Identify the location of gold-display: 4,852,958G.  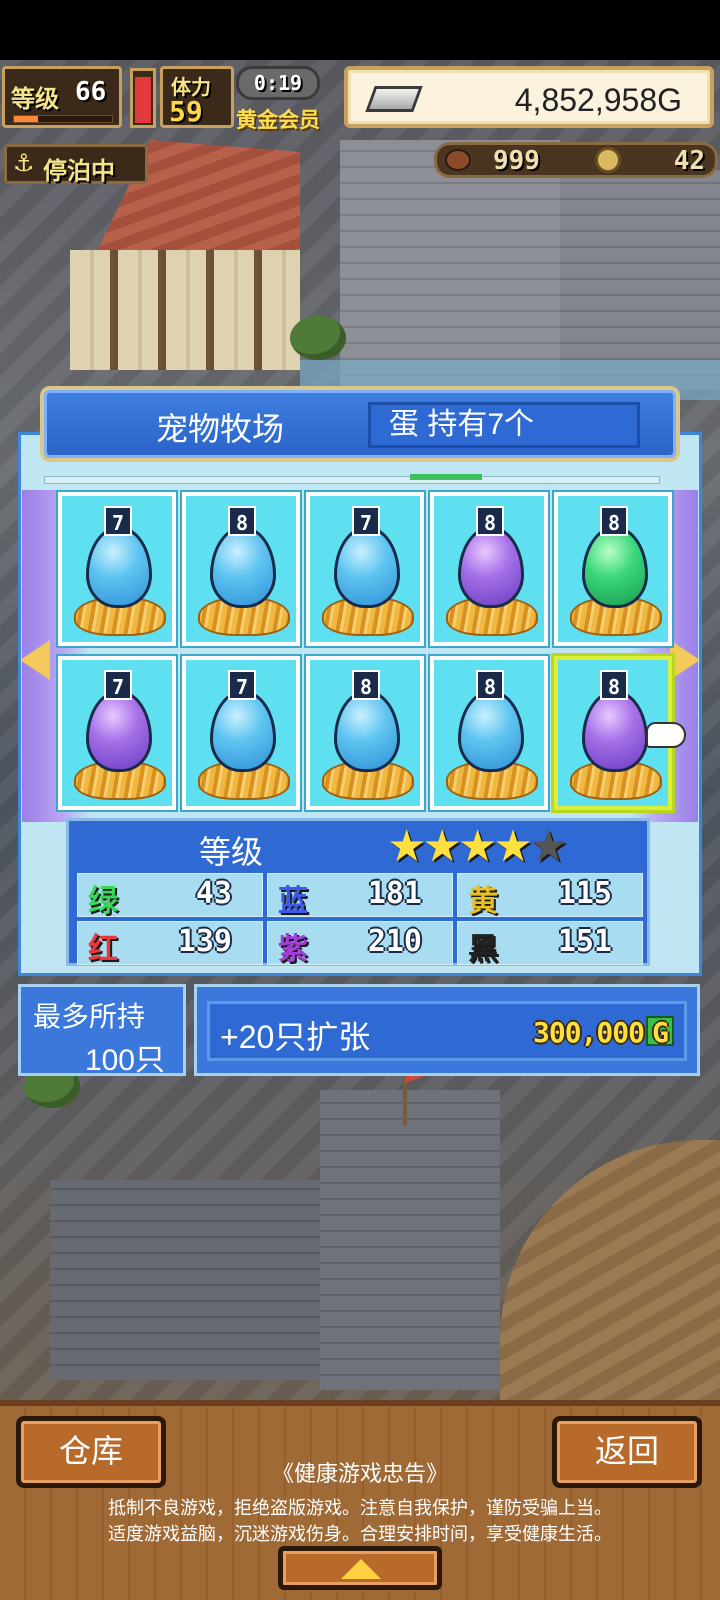
(529, 97).